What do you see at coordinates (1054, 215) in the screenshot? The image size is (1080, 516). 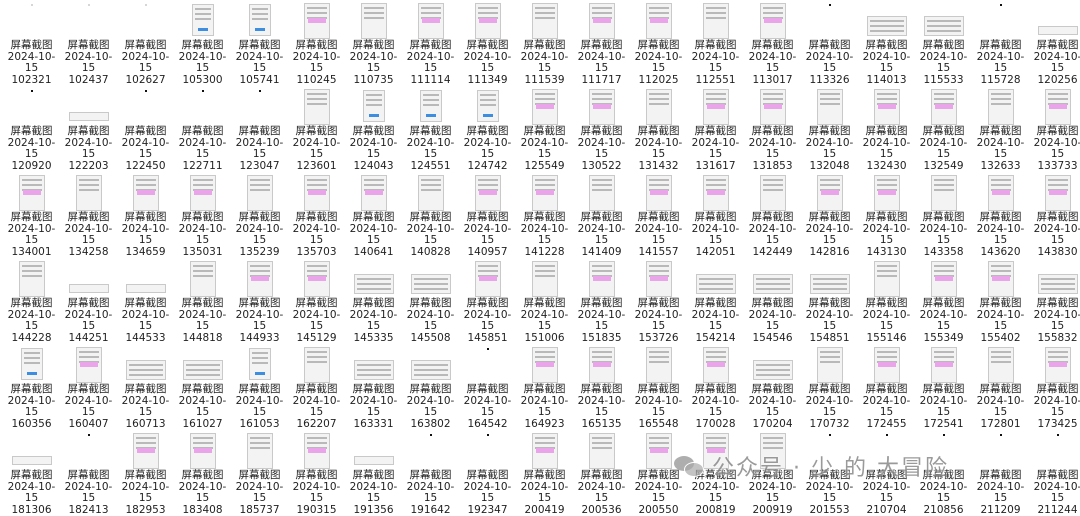 I see `file-item: 屏幕截图 2024-10- 15 143830` at bounding box center [1054, 215].